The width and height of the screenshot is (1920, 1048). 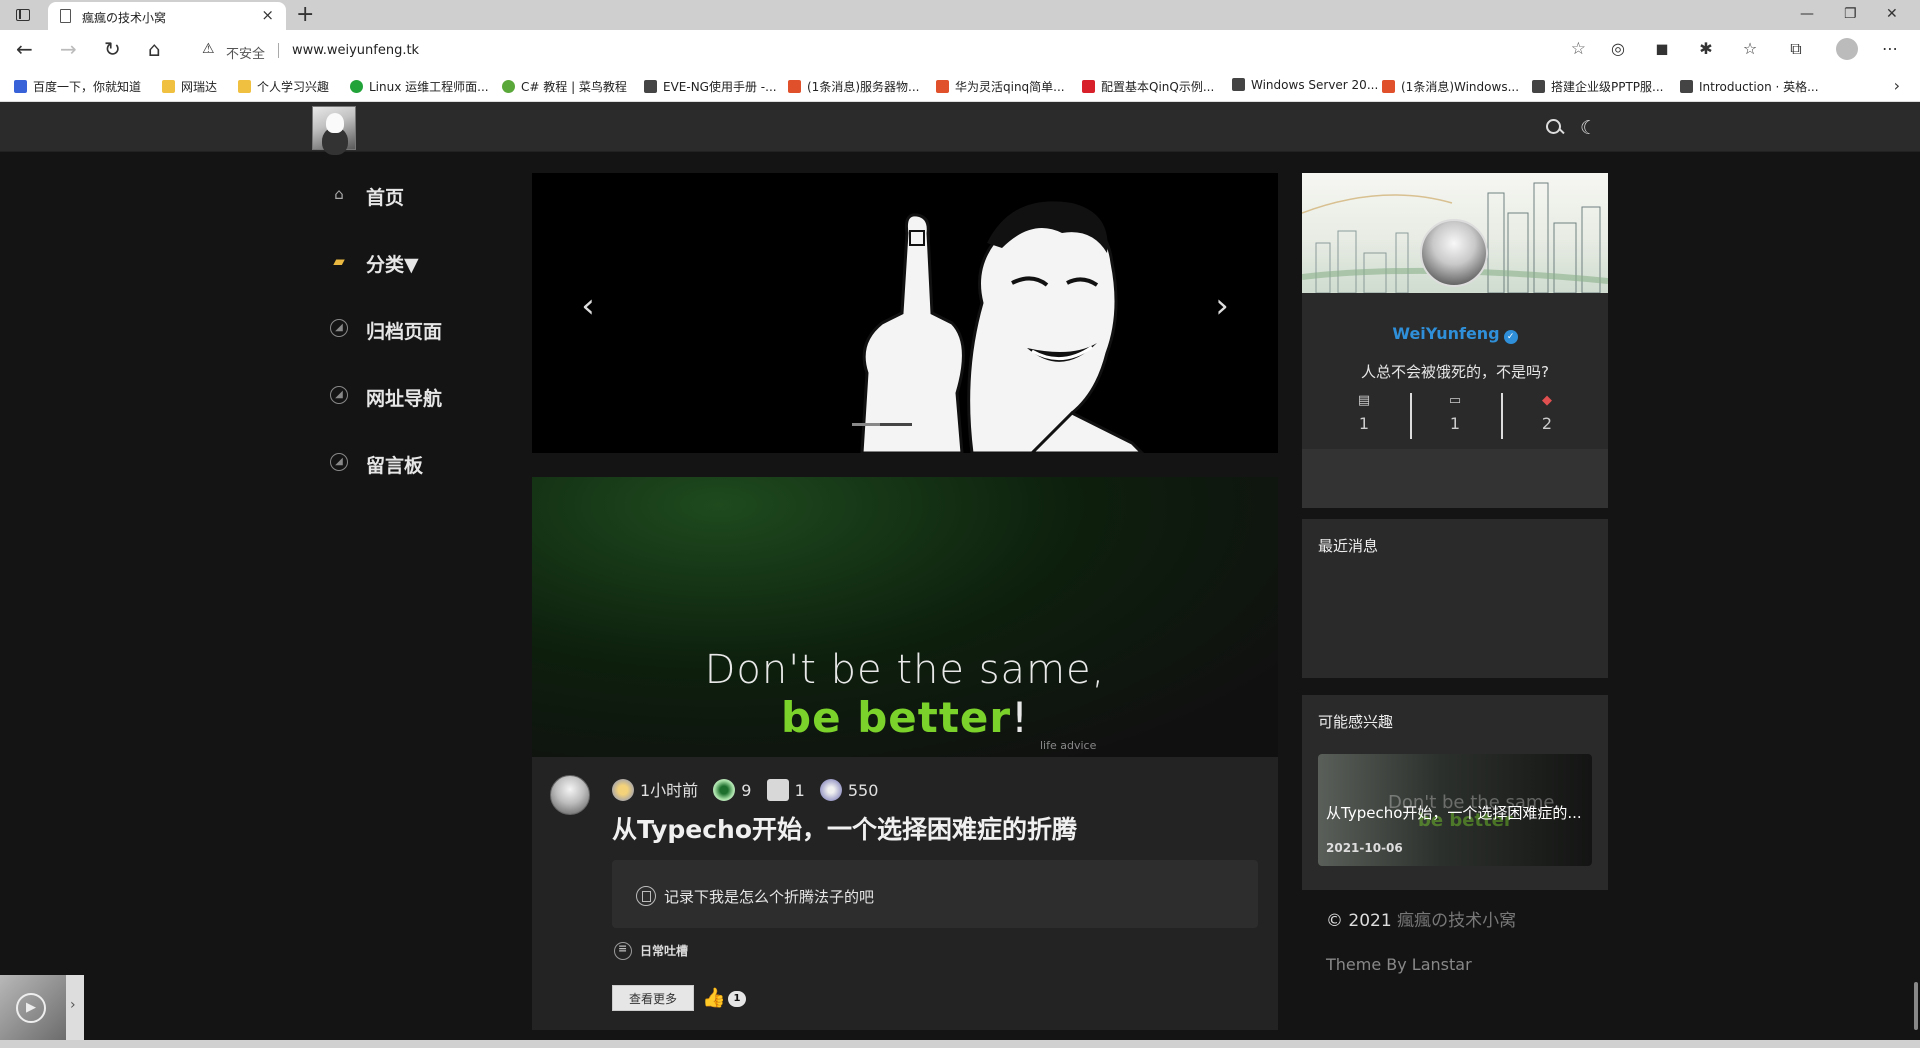 I want to click on post-title: 从Typecho开始，一个选择困难症的折腾, so click(x=844, y=828).